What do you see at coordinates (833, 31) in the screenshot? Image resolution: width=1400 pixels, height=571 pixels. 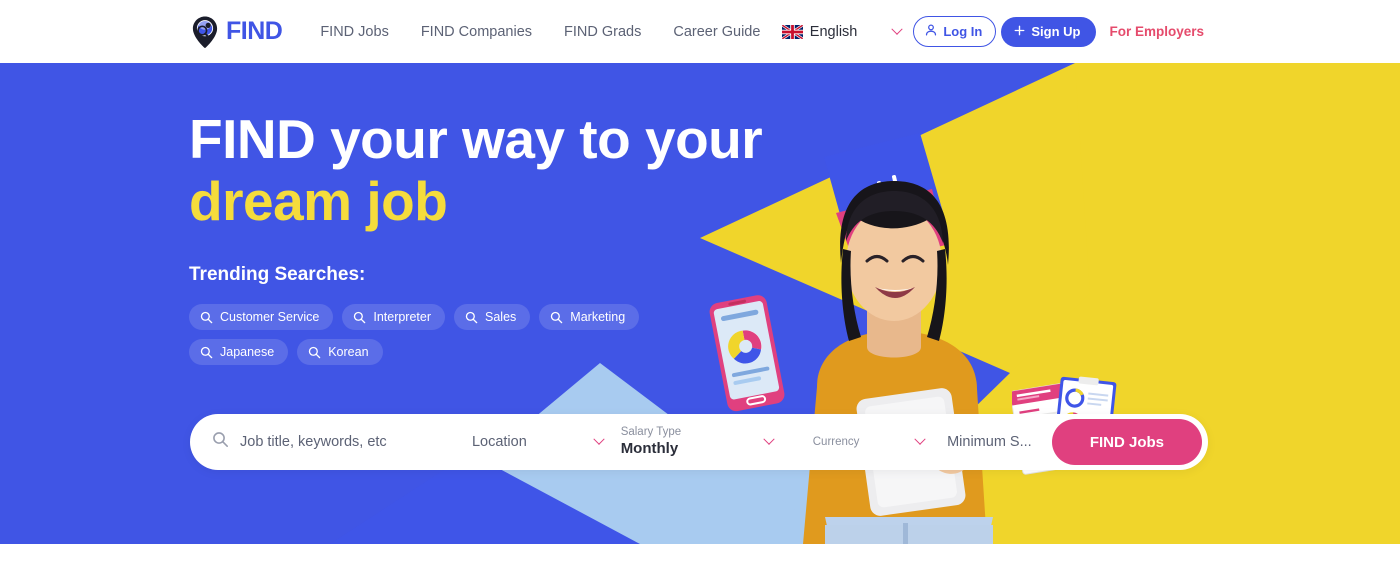 I see `language-label: English` at bounding box center [833, 31].